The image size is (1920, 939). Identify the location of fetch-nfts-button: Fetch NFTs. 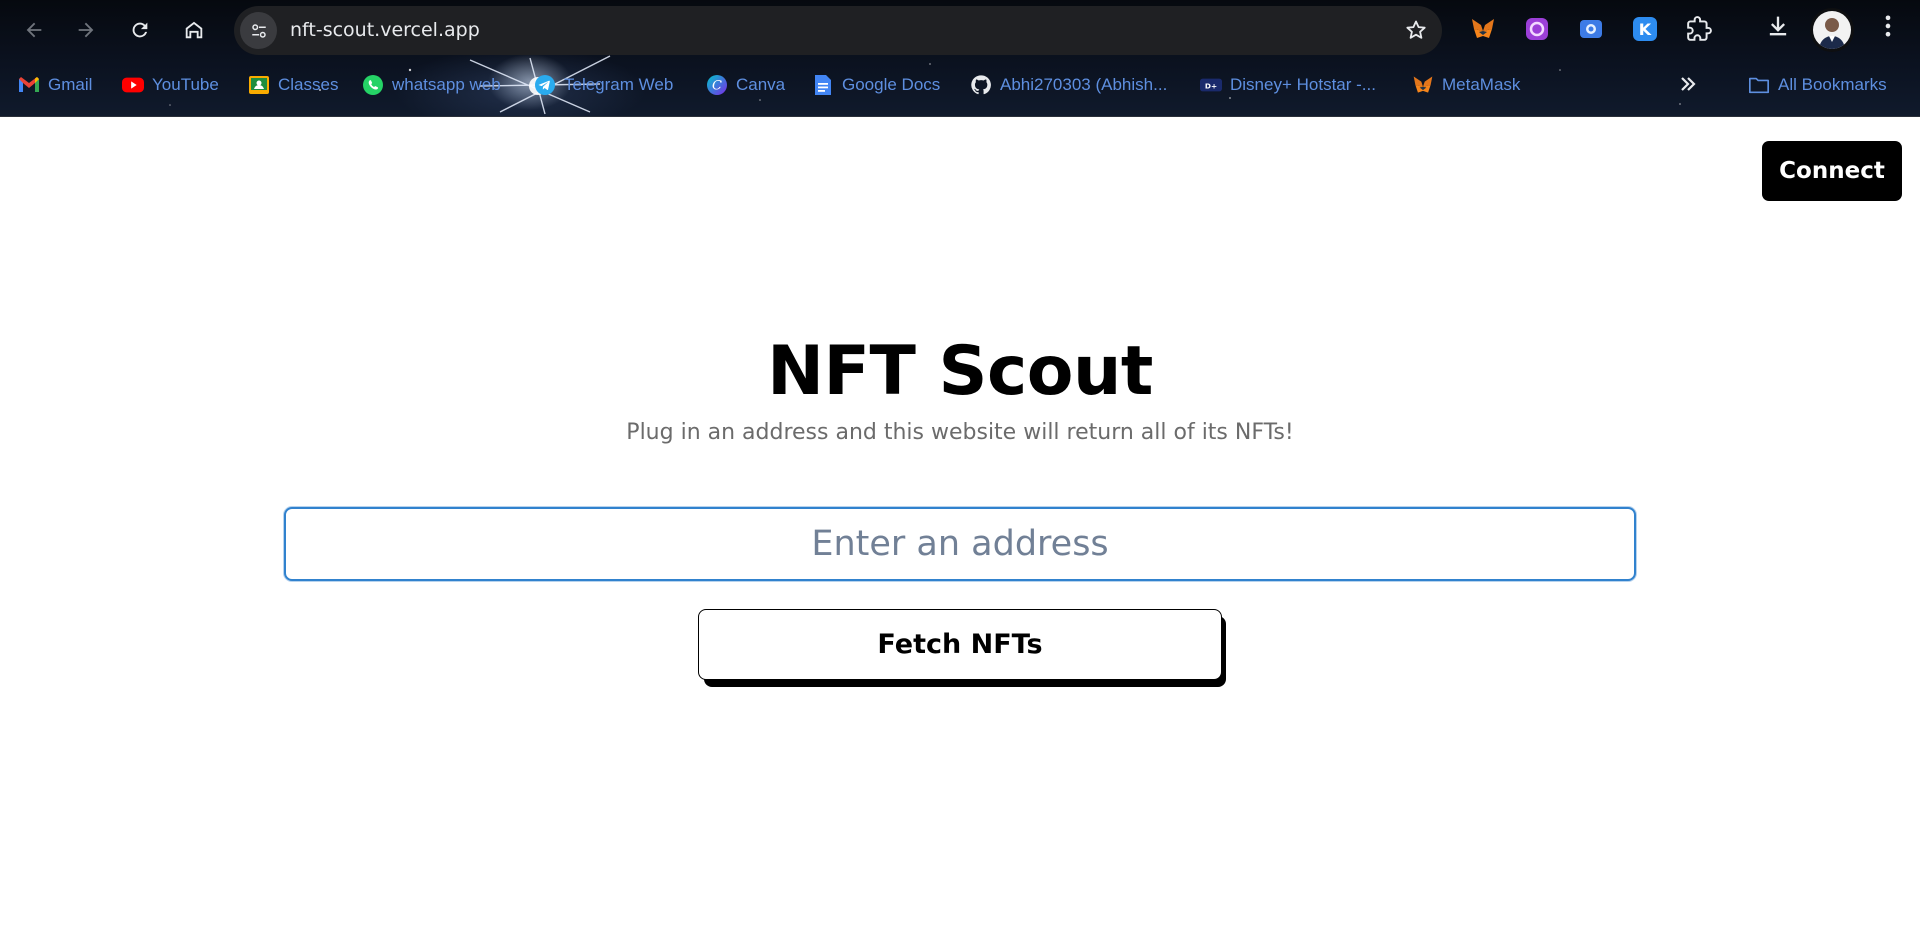
(960, 644).